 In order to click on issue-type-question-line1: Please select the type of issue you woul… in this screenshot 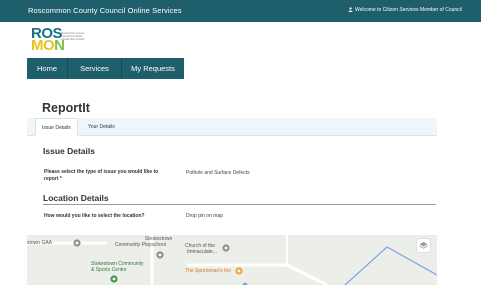, I will do `click(101, 172)`.